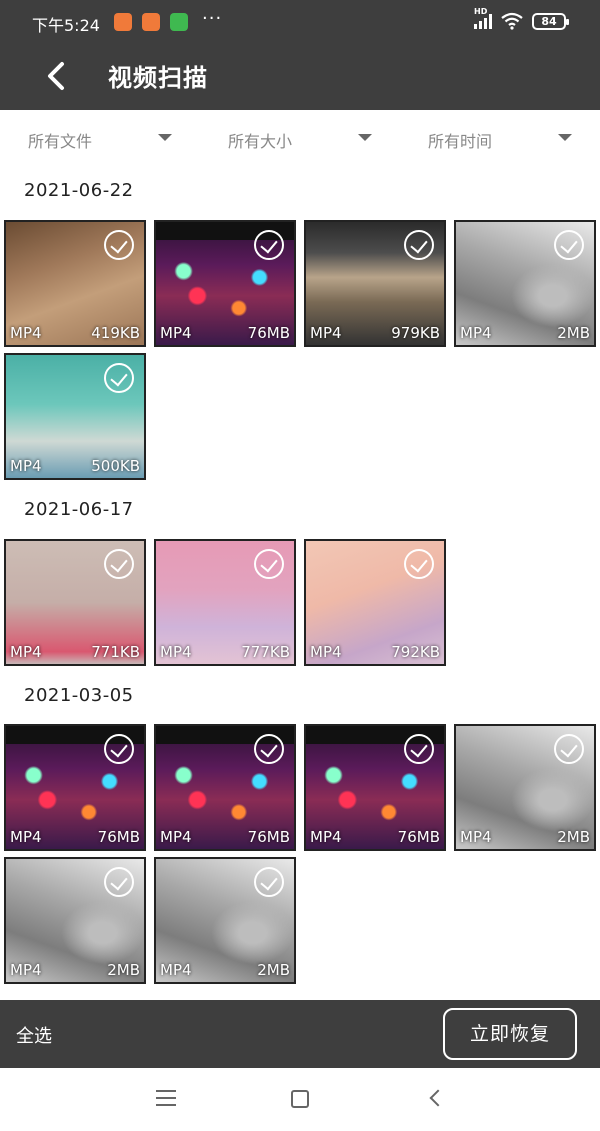 This screenshot has height=1131, width=600. What do you see at coordinates (75, 416) in the screenshot?
I see `video-thumbnail: MP4 500KB` at bounding box center [75, 416].